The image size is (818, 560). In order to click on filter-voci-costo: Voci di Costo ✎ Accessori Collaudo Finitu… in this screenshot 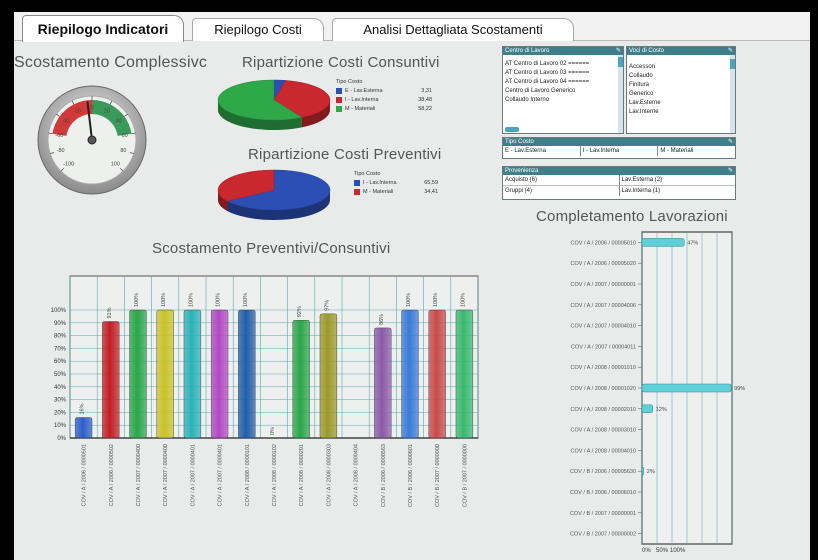, I will do `click(681, 90)`.